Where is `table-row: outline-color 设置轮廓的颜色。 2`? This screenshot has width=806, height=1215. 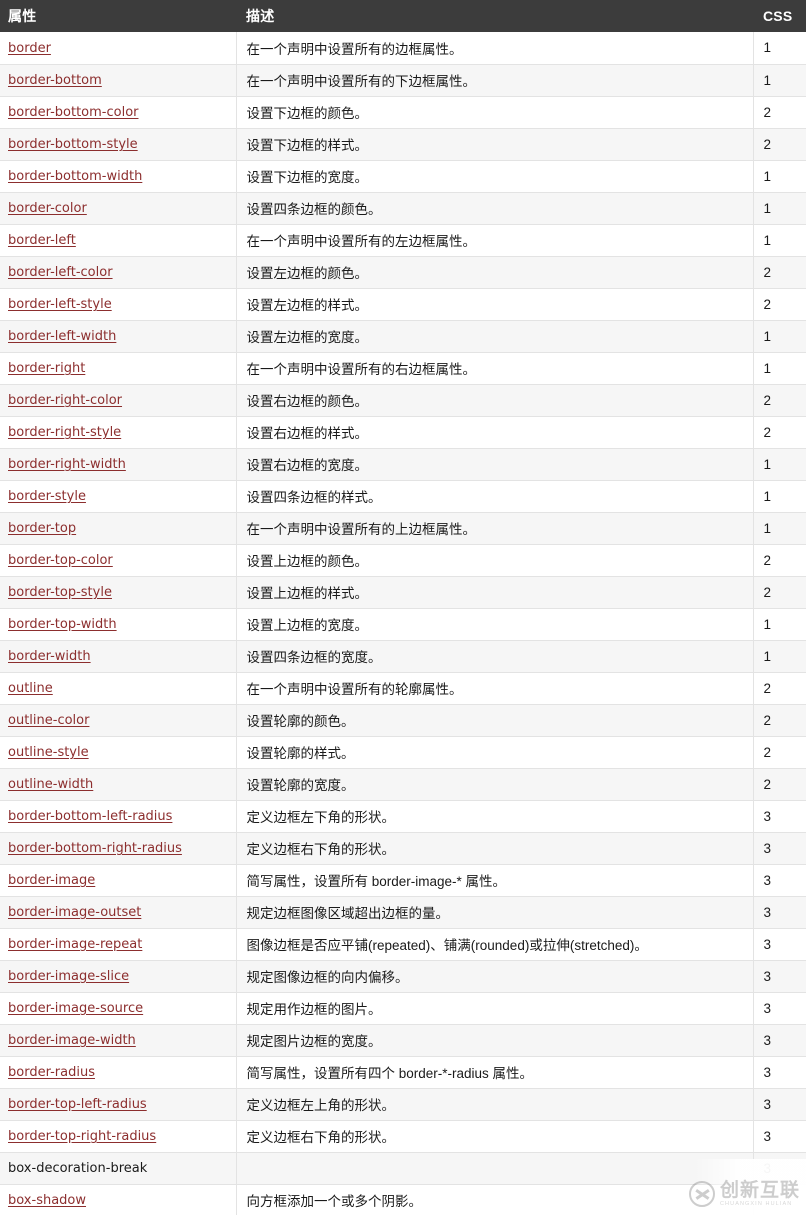
table-row: outline-color 设置轮廓的颜色。 2 is located at coordinates (403, 720).